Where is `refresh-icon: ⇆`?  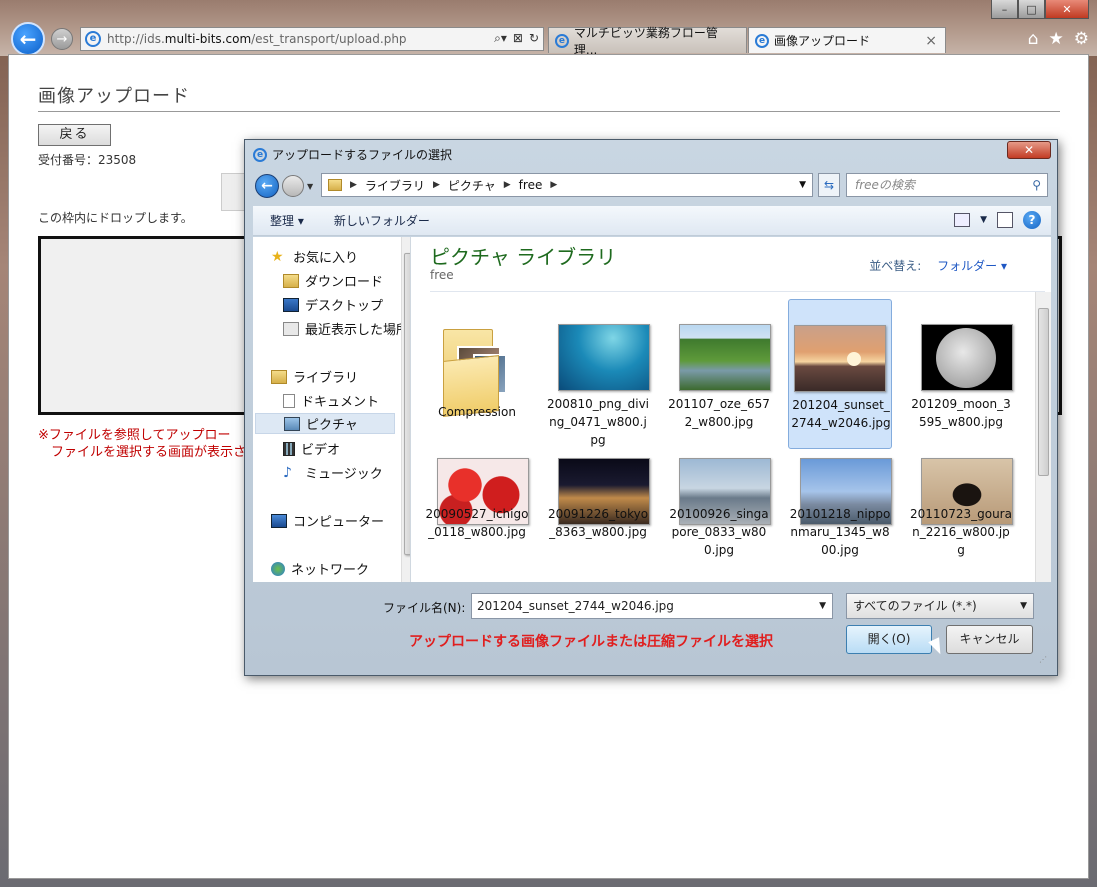 refresh-icon: ⇆ is located at coordinates (829, 185).